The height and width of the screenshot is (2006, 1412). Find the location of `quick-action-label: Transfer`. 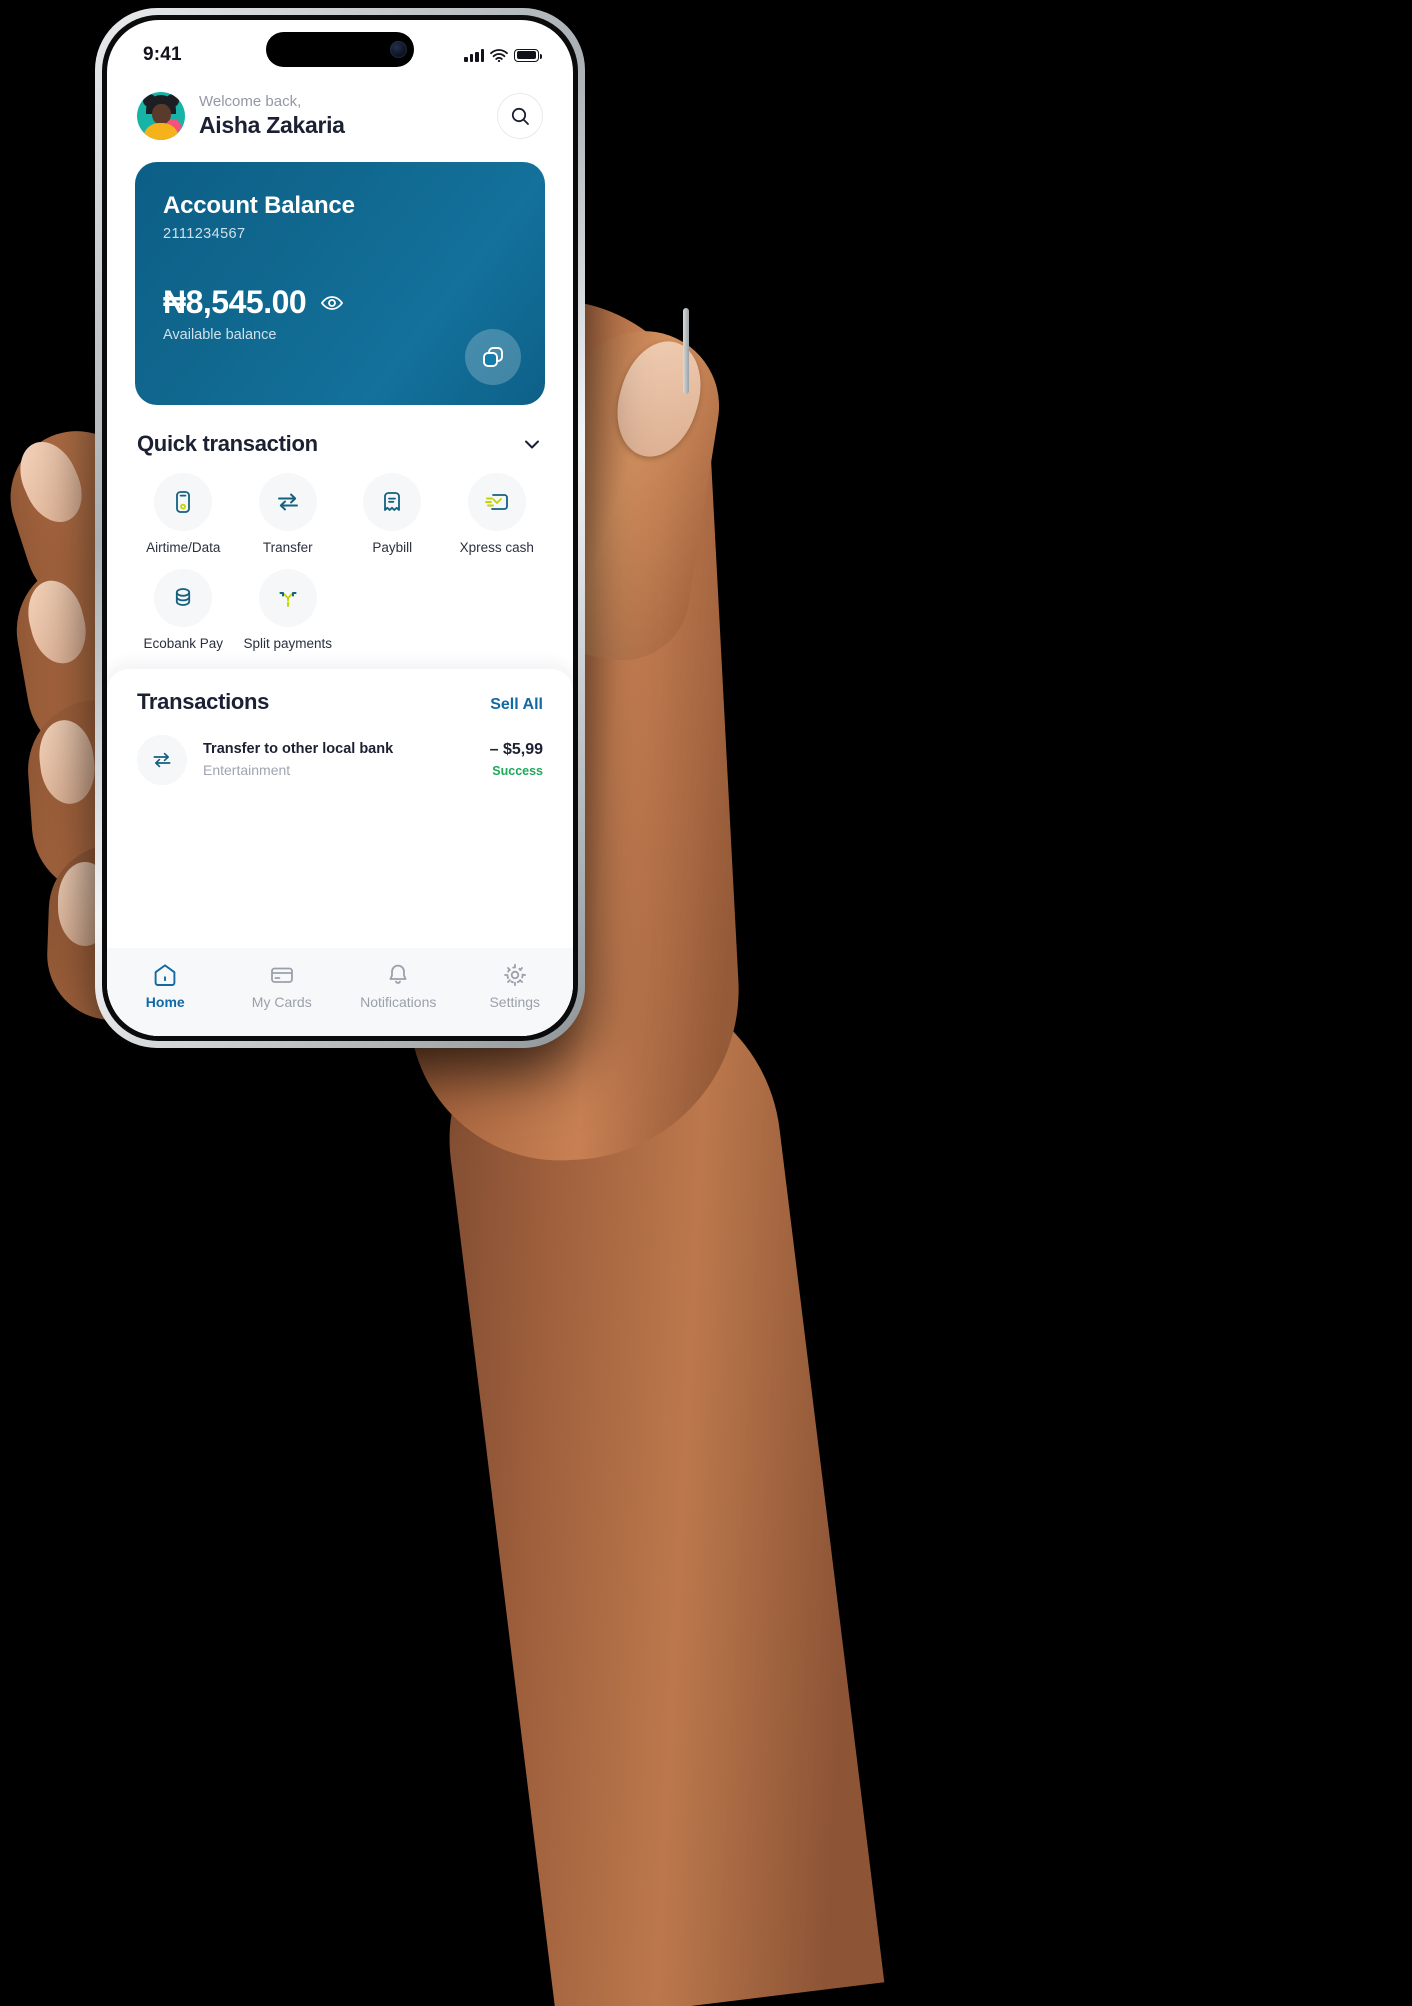

quick-action-label: Transfer is located at coordinates (287, 547).